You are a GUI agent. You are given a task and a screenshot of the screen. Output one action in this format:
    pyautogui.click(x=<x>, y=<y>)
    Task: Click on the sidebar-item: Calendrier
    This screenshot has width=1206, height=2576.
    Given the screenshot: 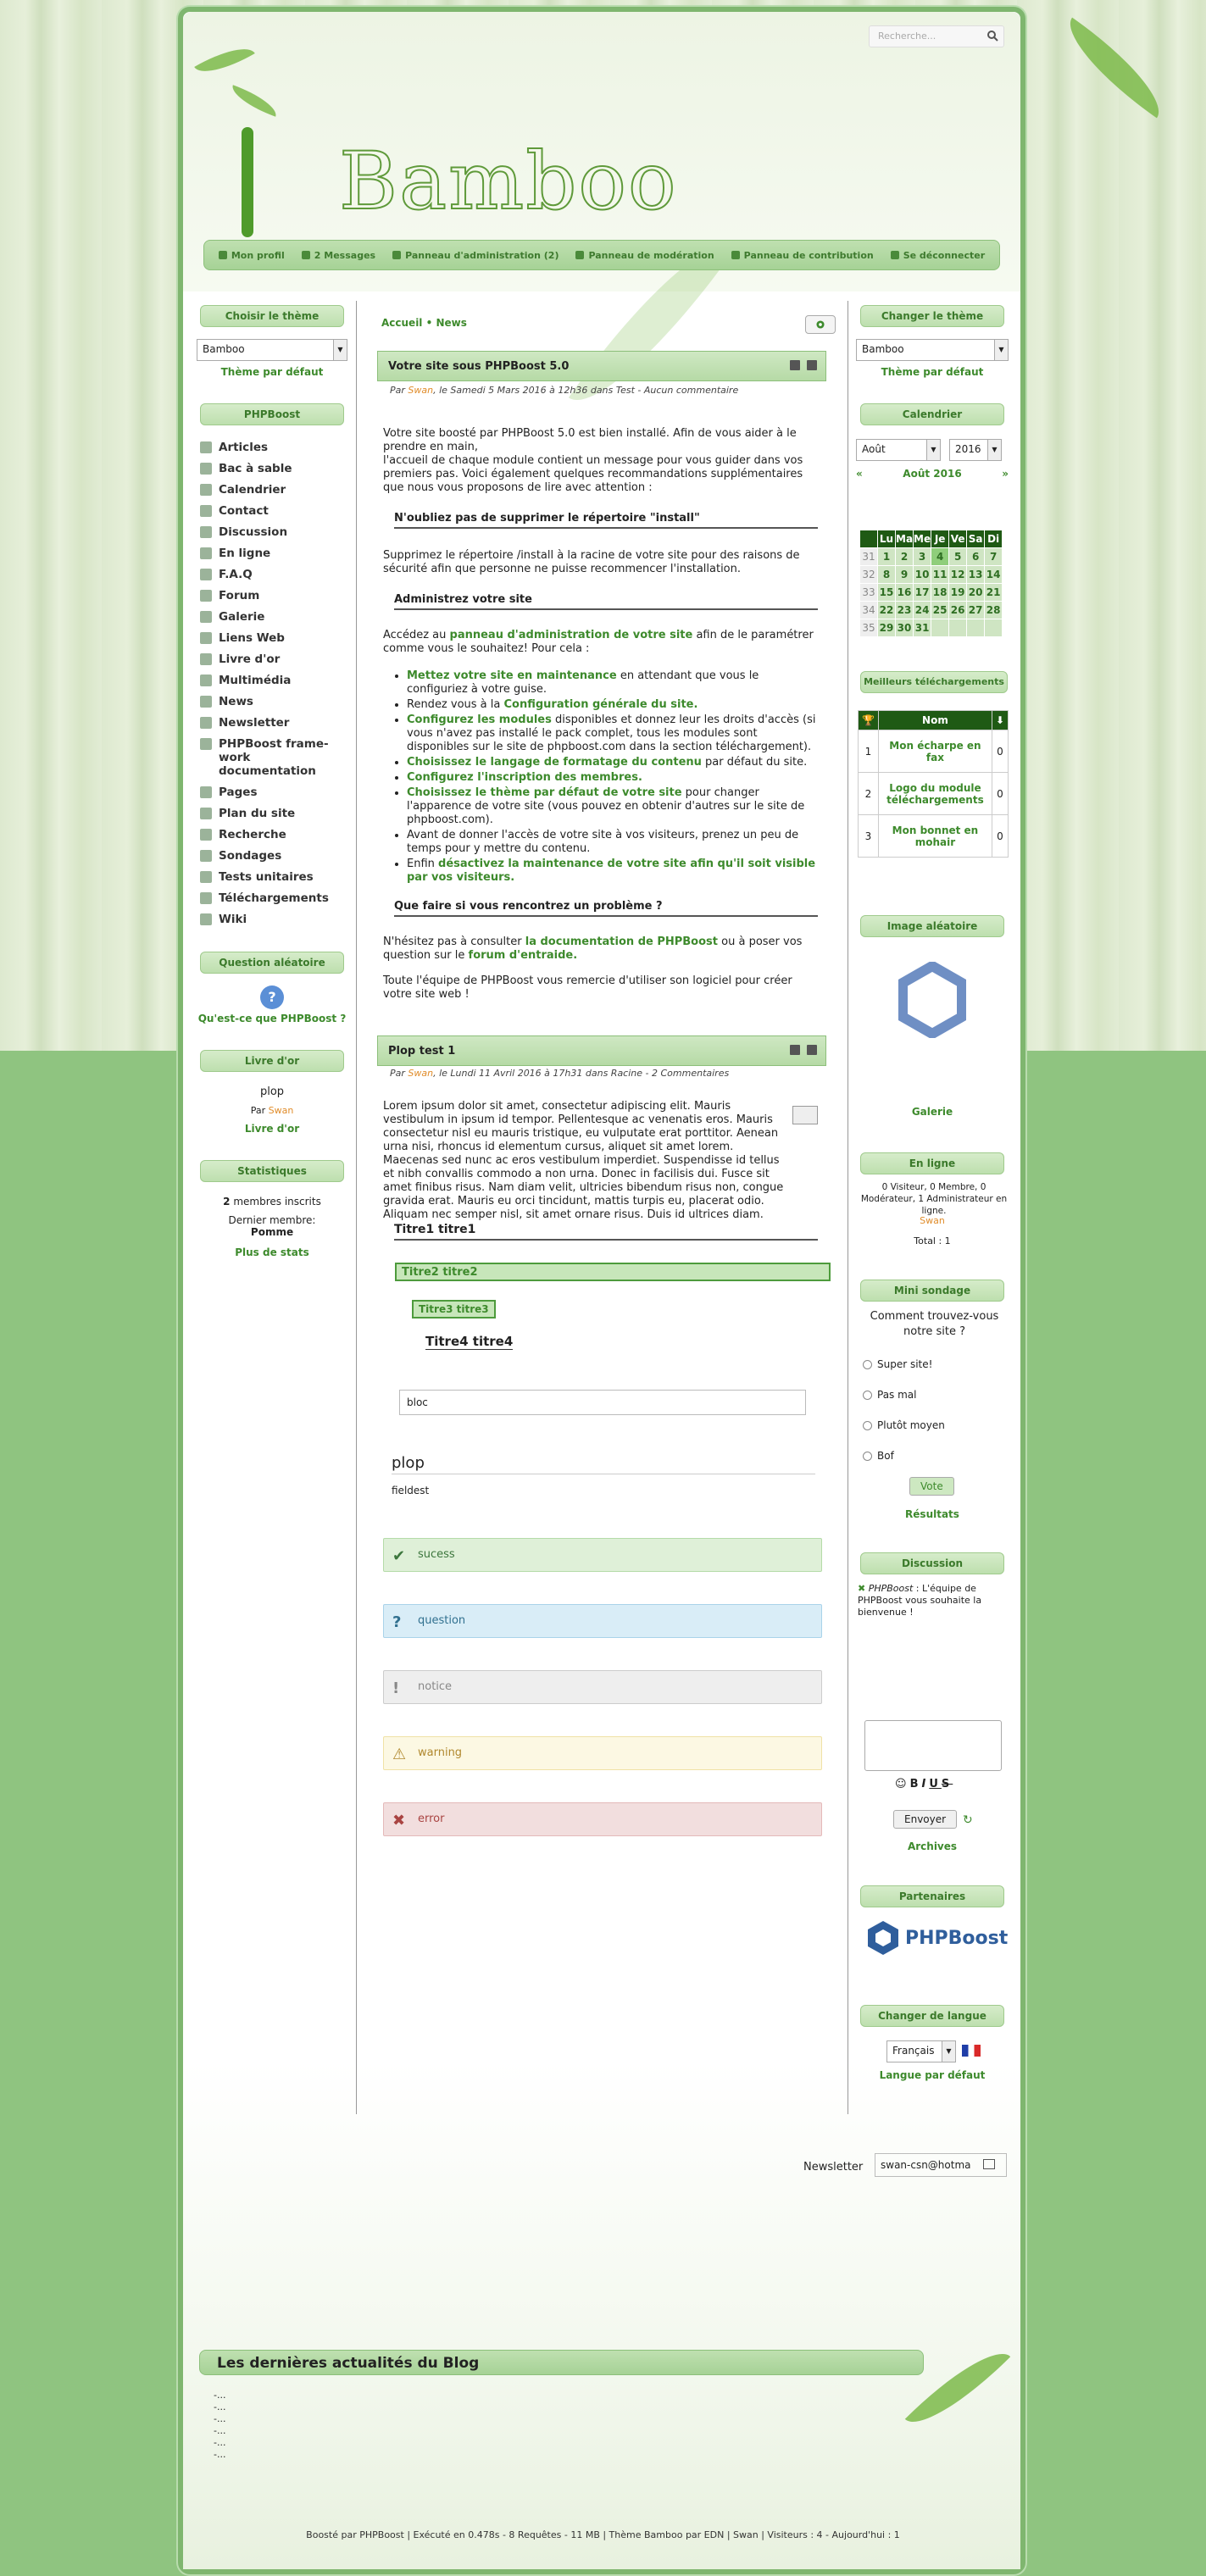 What is the action you would take?
    pyautogui.click(x=273, y=490)
    